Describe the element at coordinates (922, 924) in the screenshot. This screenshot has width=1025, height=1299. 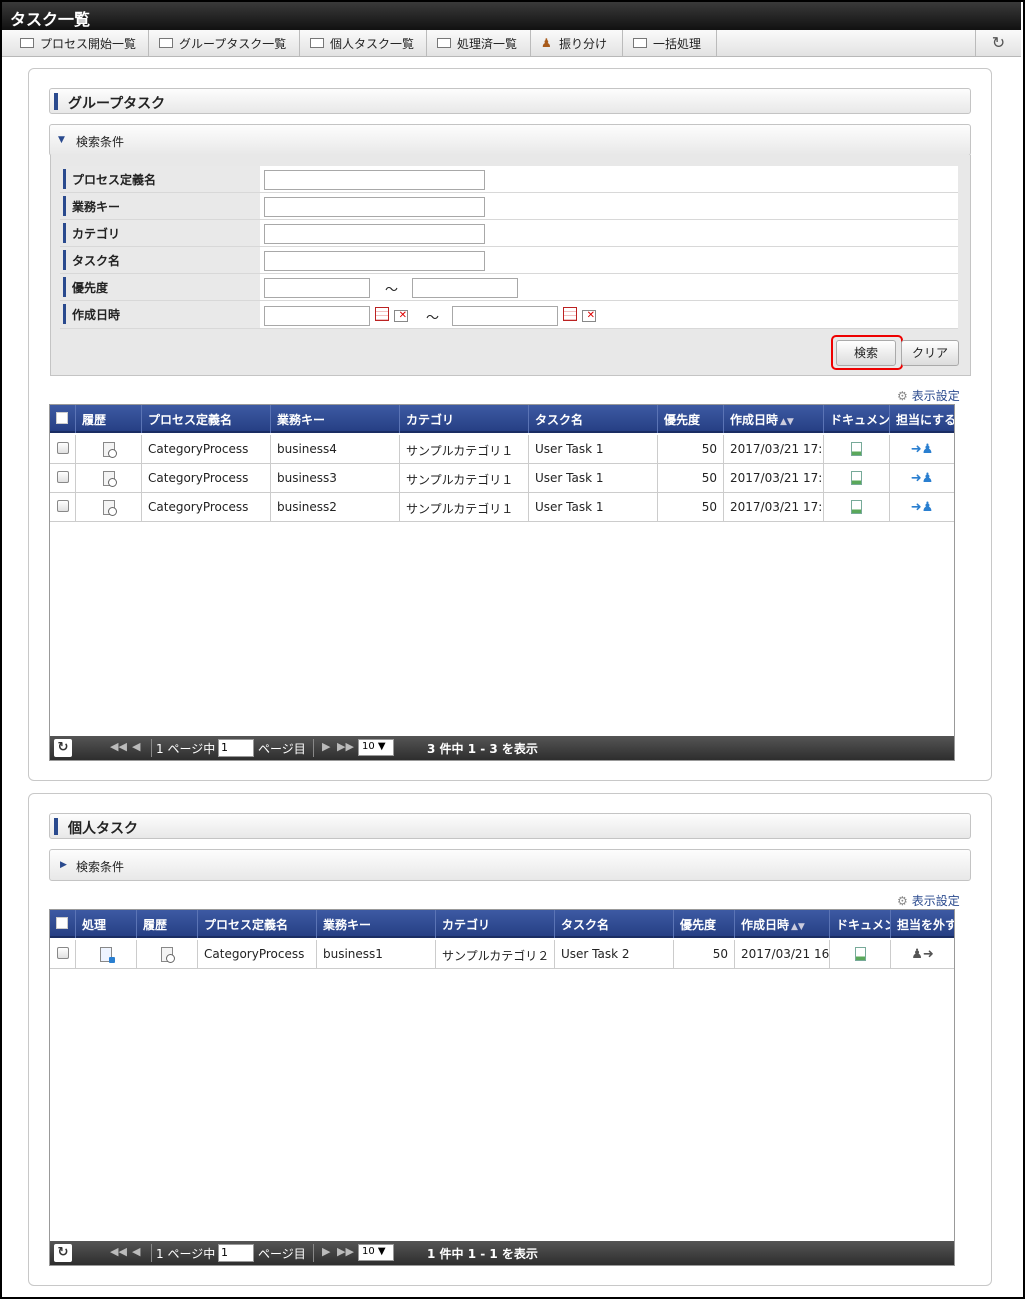
I see `col-unassign: 担当を外す` at that location.